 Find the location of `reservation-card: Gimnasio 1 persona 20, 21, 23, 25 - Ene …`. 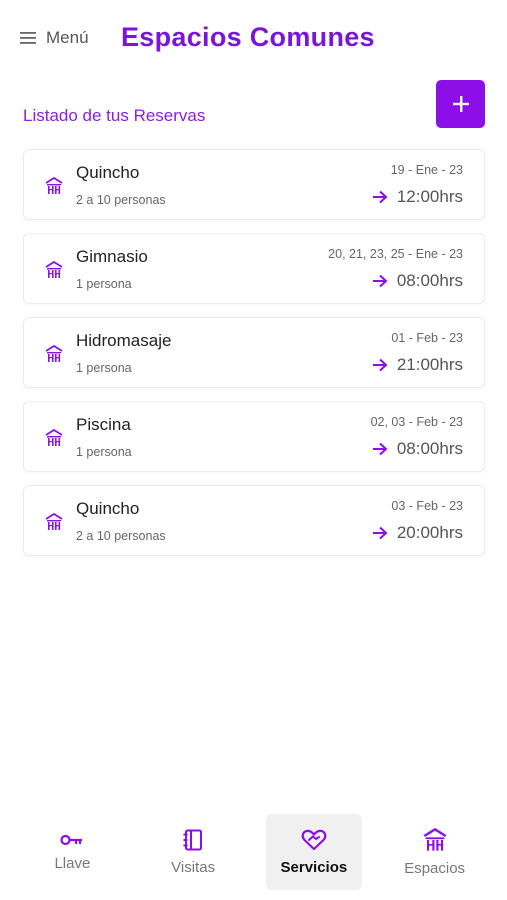

reservation-card: Gimnasio 1 persona 20, 21, 23, 25 - Ene … is located at coordinates (254, 268).